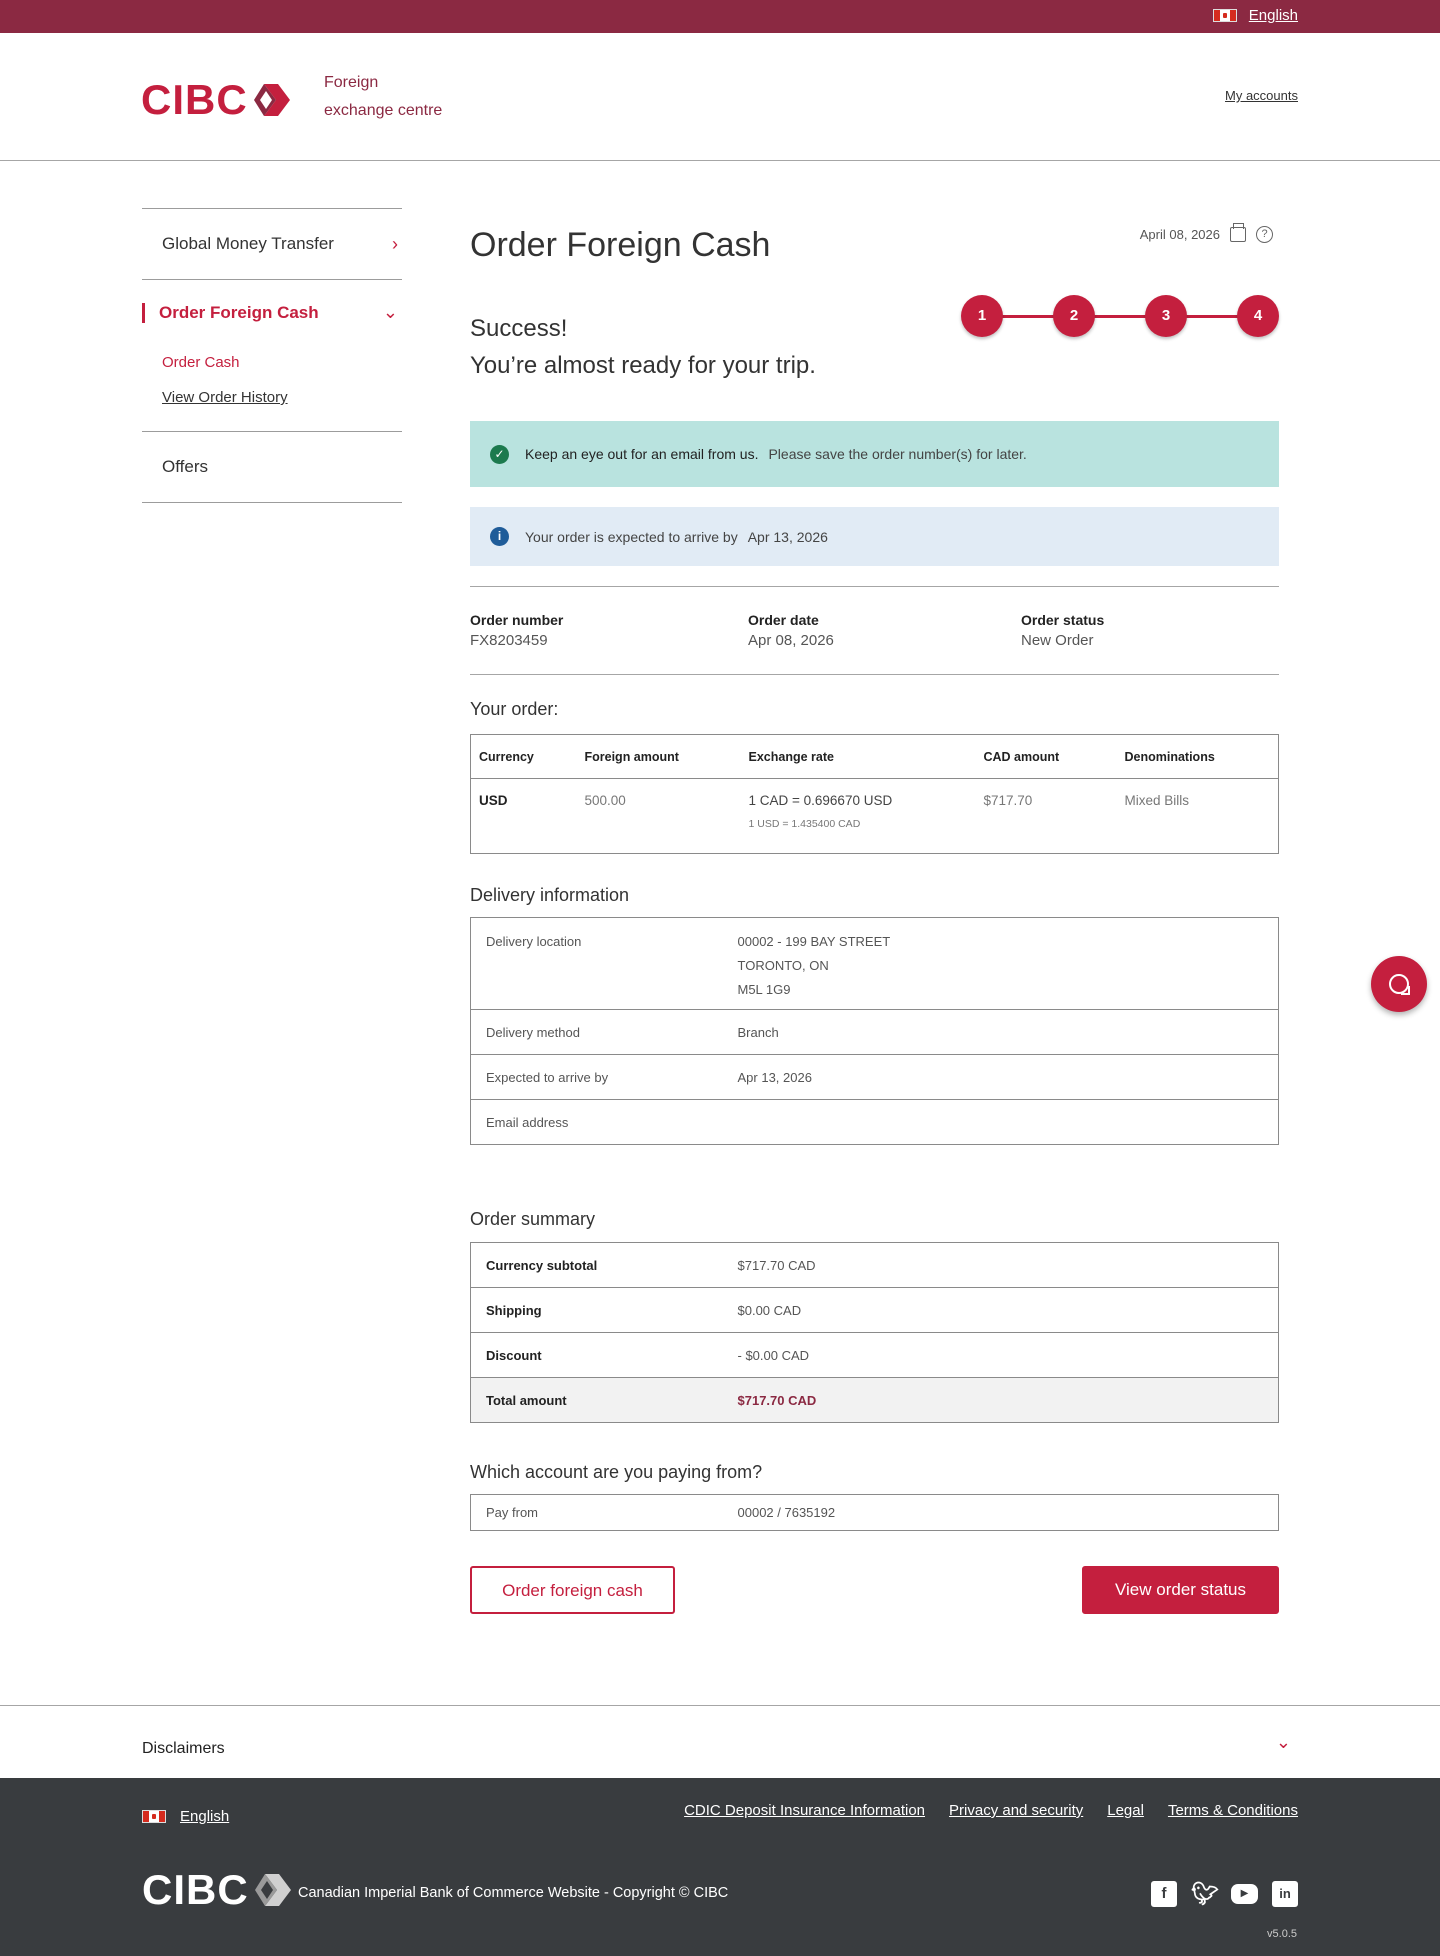 The height and width of the screenshot is (1956, 1440). Describe the element at coordinates (720, 97) in the screenshot. I see `site-header: CIBC Foreign exchange centre My accounts` at that location.